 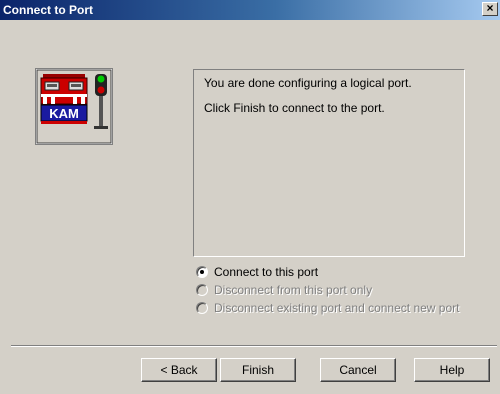 I want to click on kam-locomotive-signal-icon: KAM, so click(x=74, y=106).